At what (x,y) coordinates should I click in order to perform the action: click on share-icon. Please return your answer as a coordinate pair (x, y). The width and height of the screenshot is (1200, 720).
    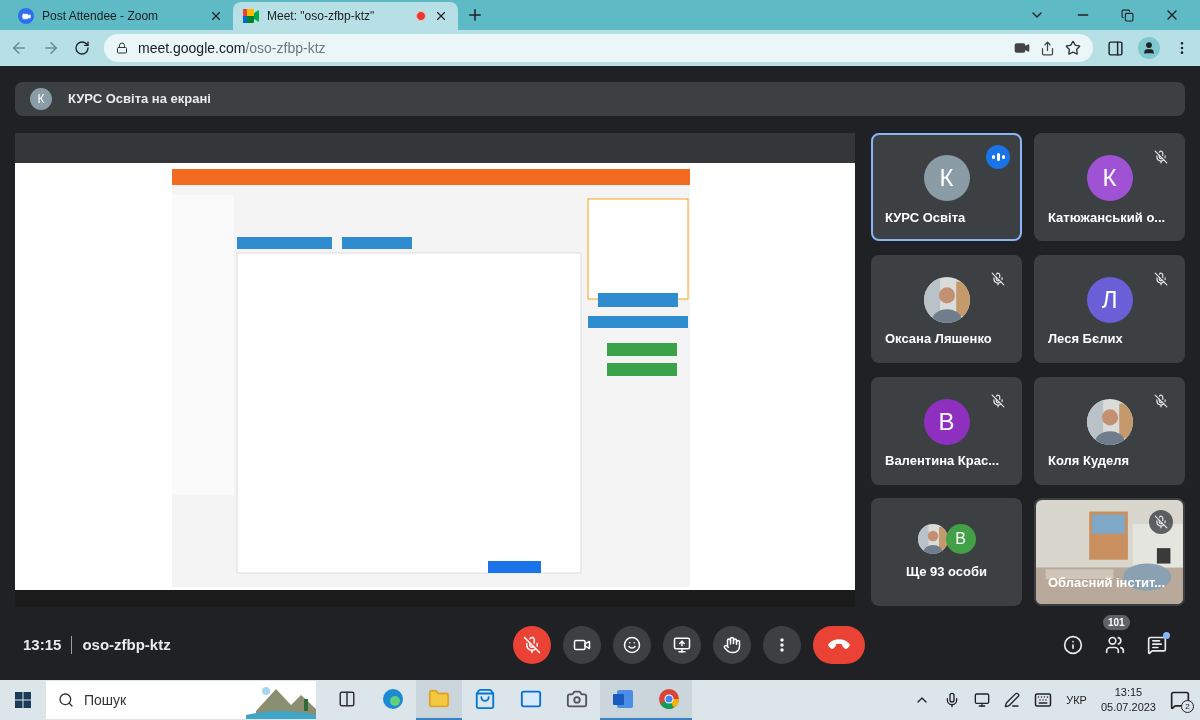
    Looking at the image, I should click on (1047, 48).